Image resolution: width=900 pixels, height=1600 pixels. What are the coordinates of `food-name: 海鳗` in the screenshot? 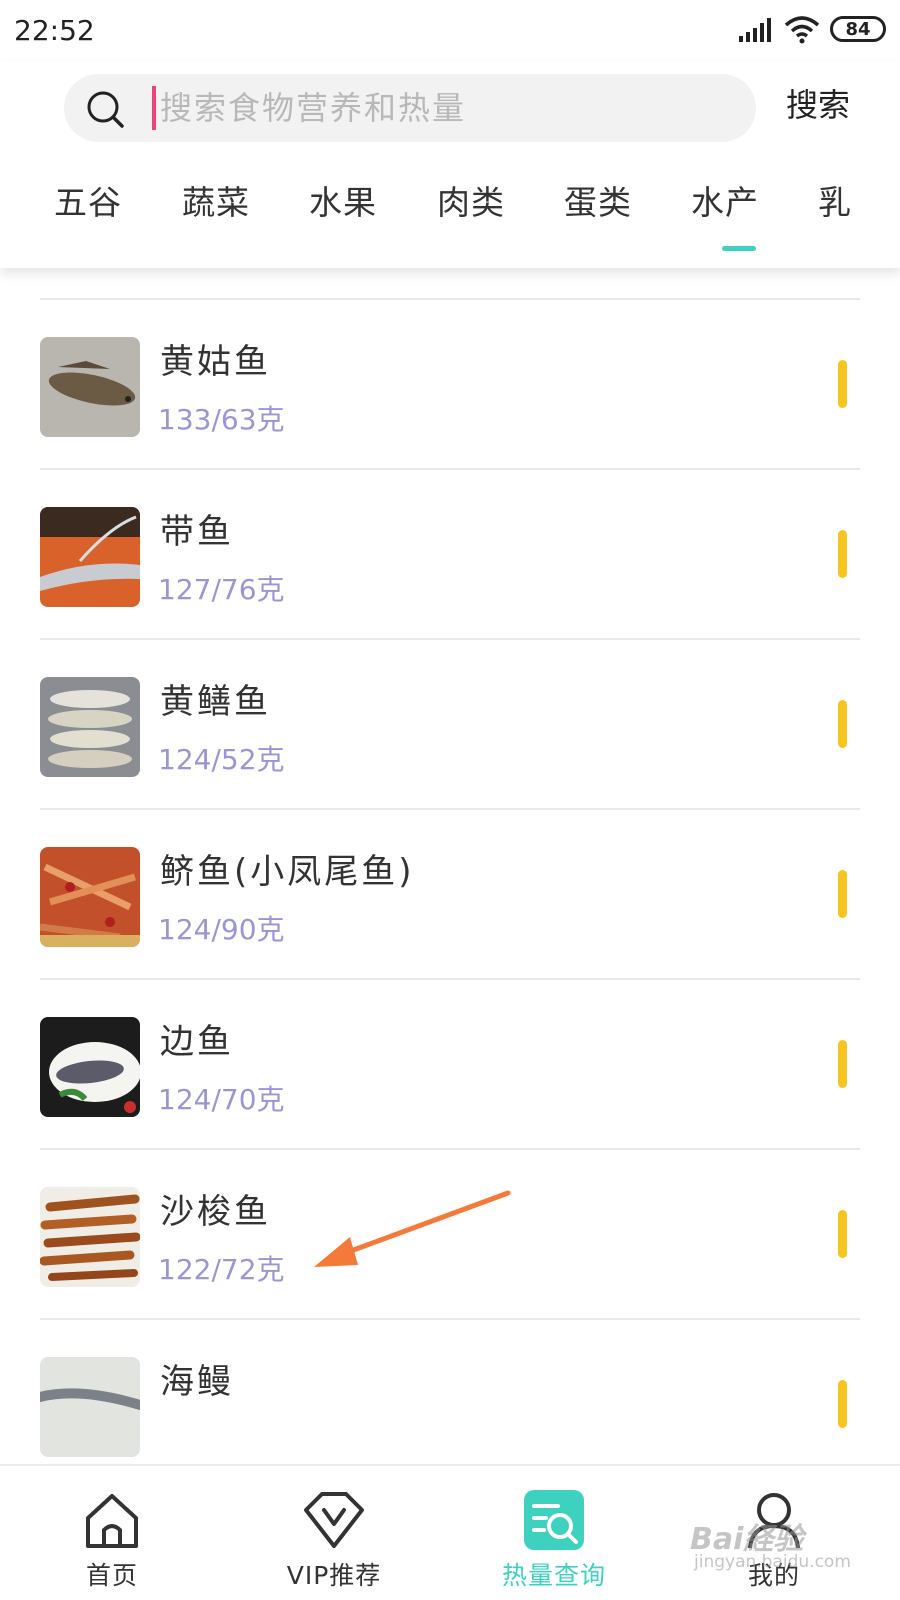 It's located at (197, 1382).